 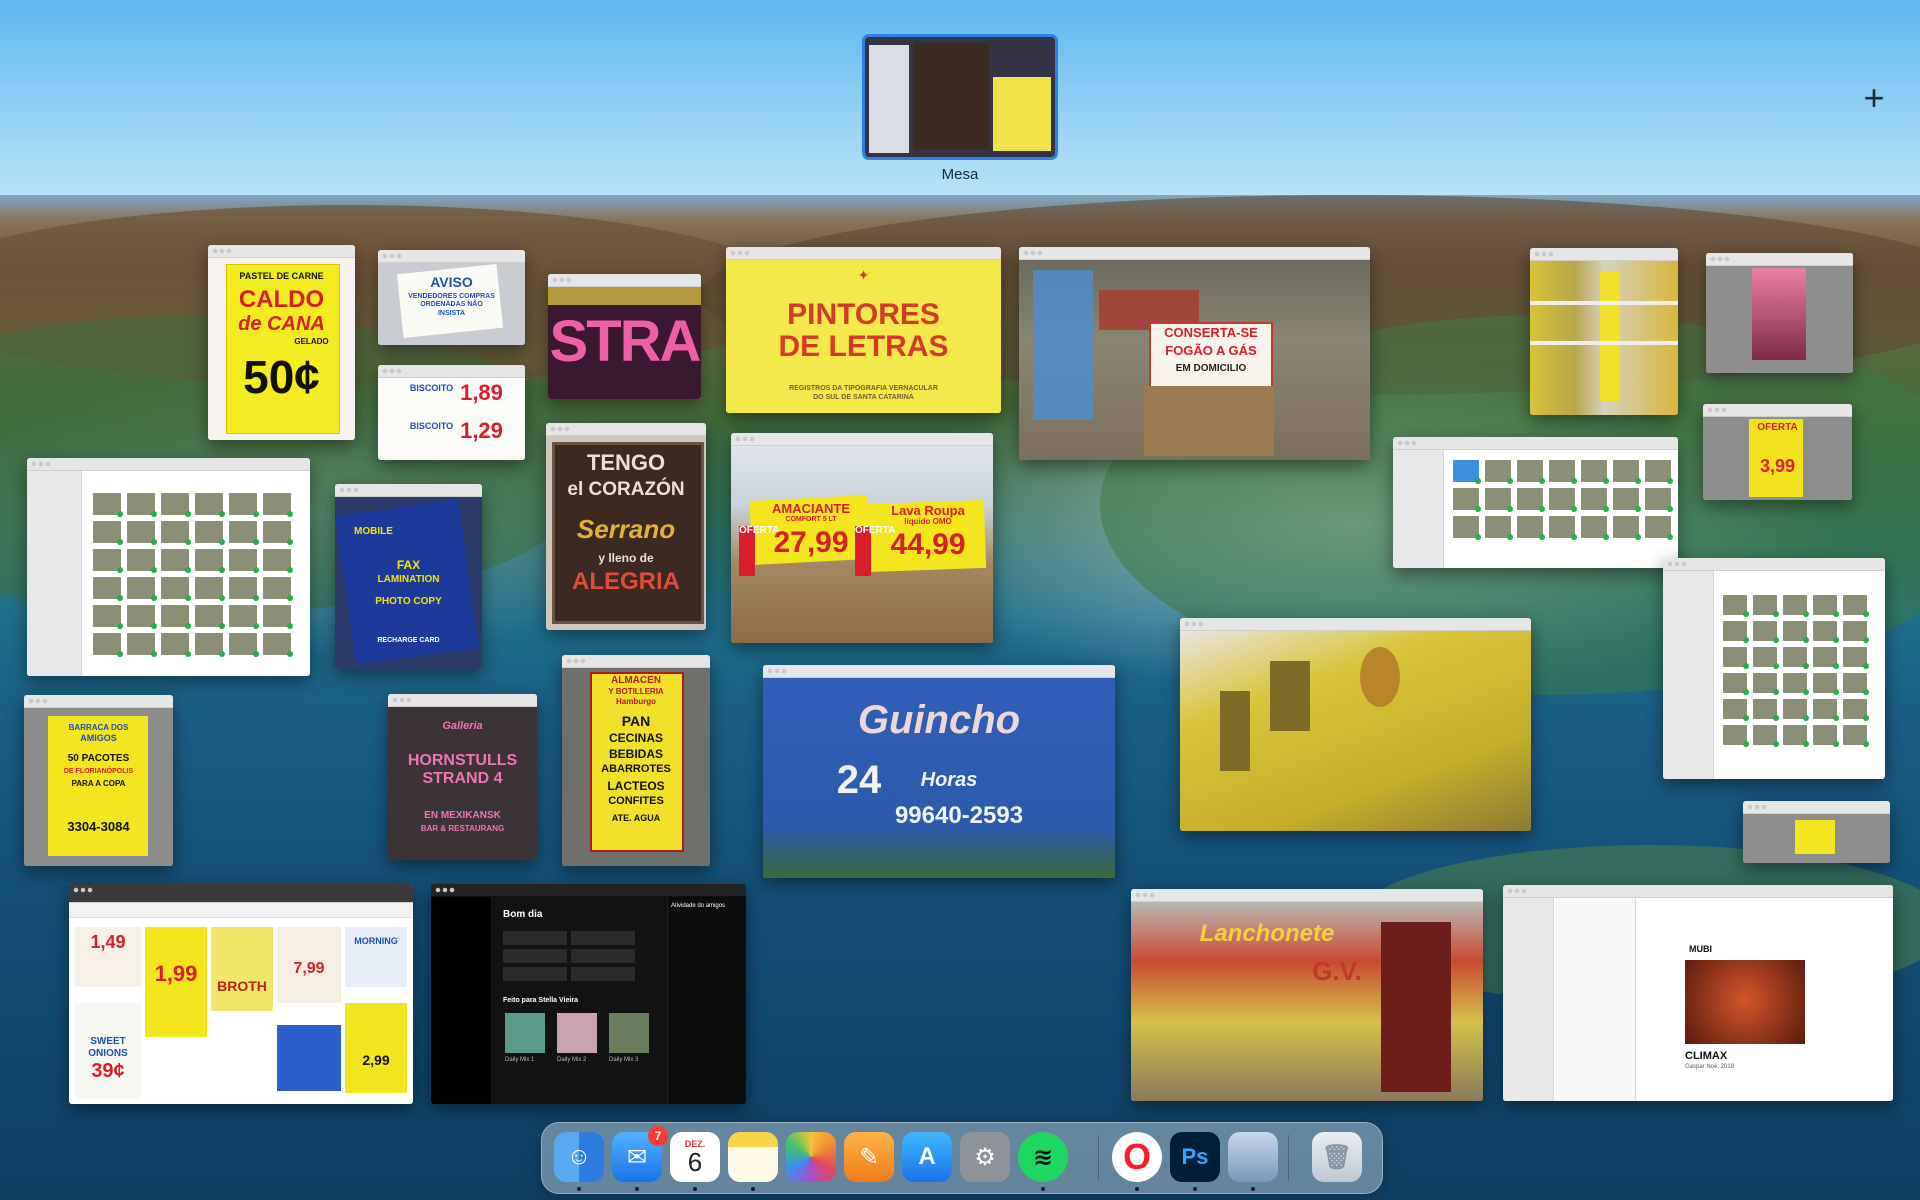 What do you see at coordinates (1195, 1157) in the screenshot?
I see `photoshop-icon: Ps` at bounding box center [1195, 1157].